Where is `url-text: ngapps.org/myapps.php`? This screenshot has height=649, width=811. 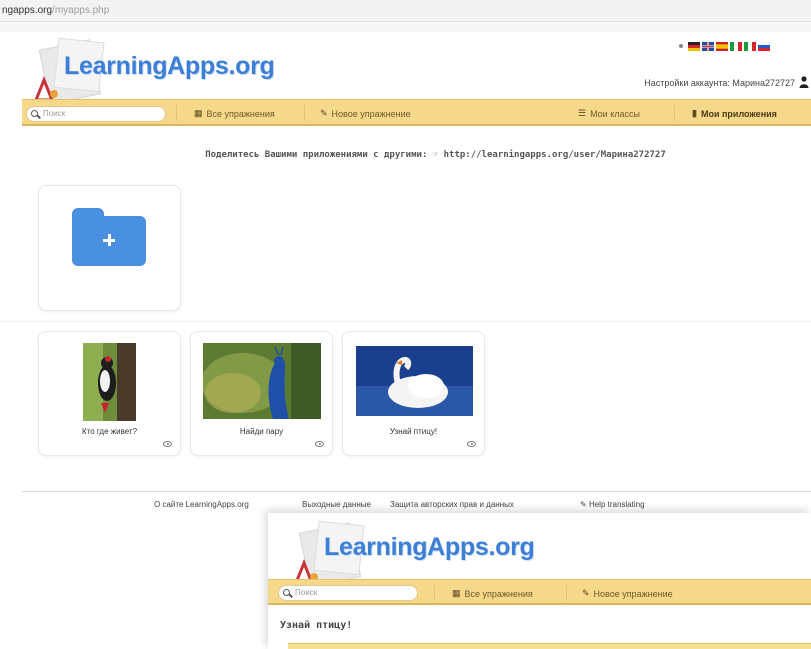
url-text: ngapps.org/myapps.php is located at coordinates (55, 10).